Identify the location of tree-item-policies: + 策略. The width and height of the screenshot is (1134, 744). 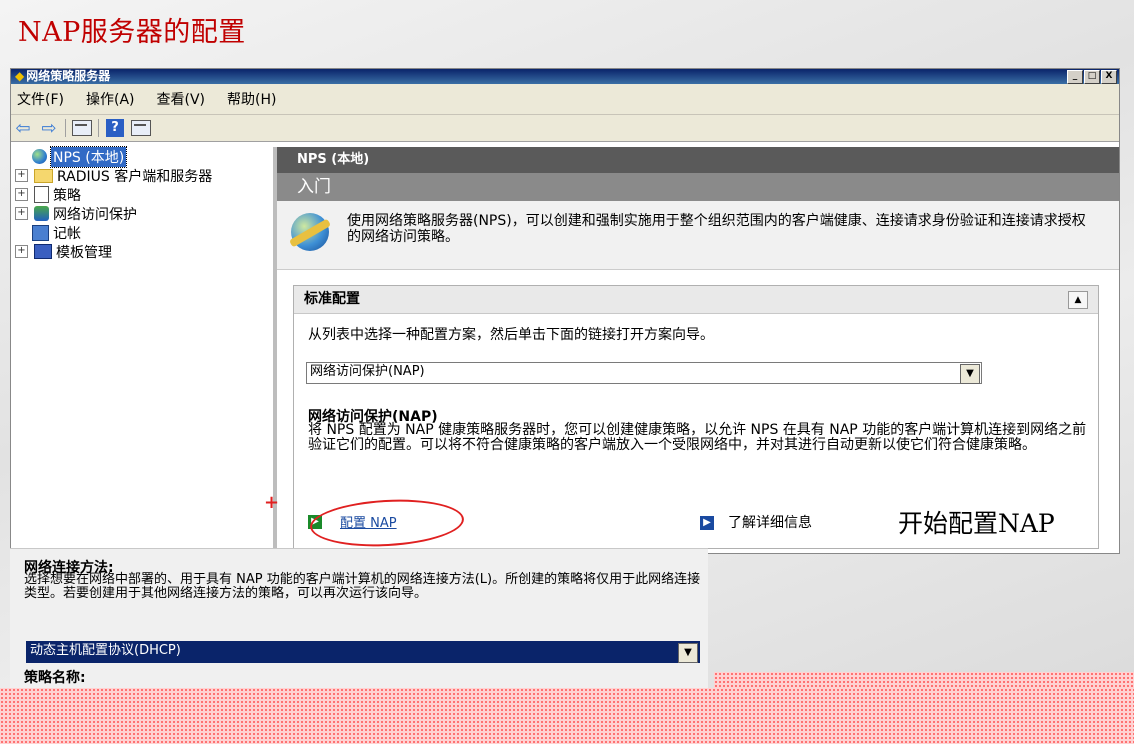
(142, 194).